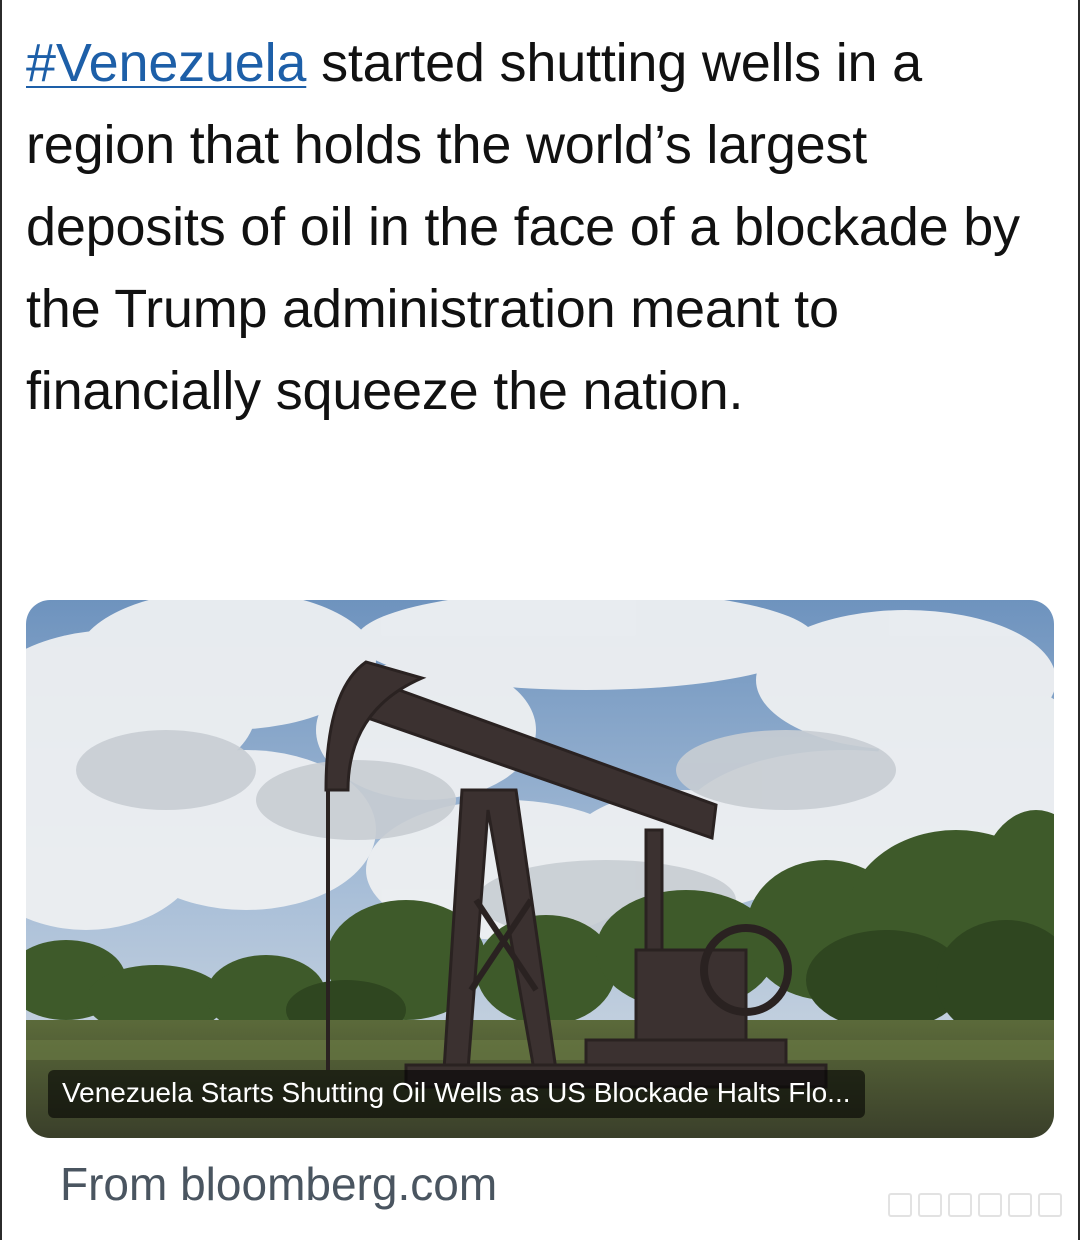  What do you see at coordinates (166, 63) in the screenshot?
I see `hashtag-link: #Venezuela` at bounding box center [166, 63].